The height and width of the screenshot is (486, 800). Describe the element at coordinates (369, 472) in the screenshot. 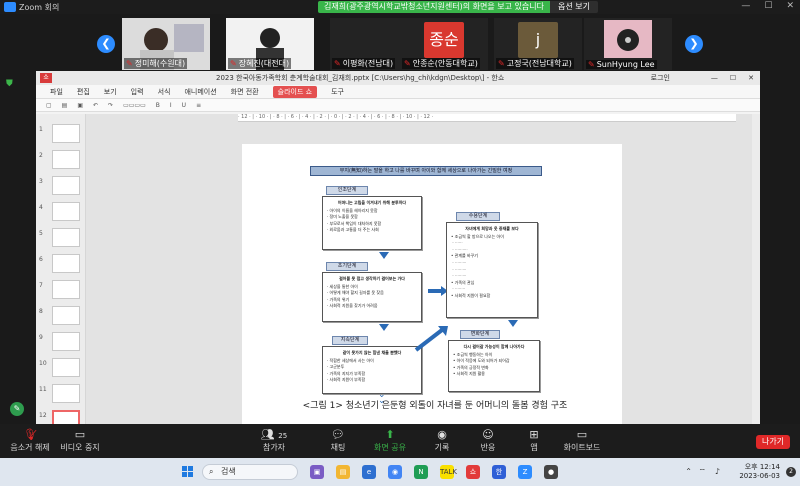

I see `edge-browser-icon: e` at that location.